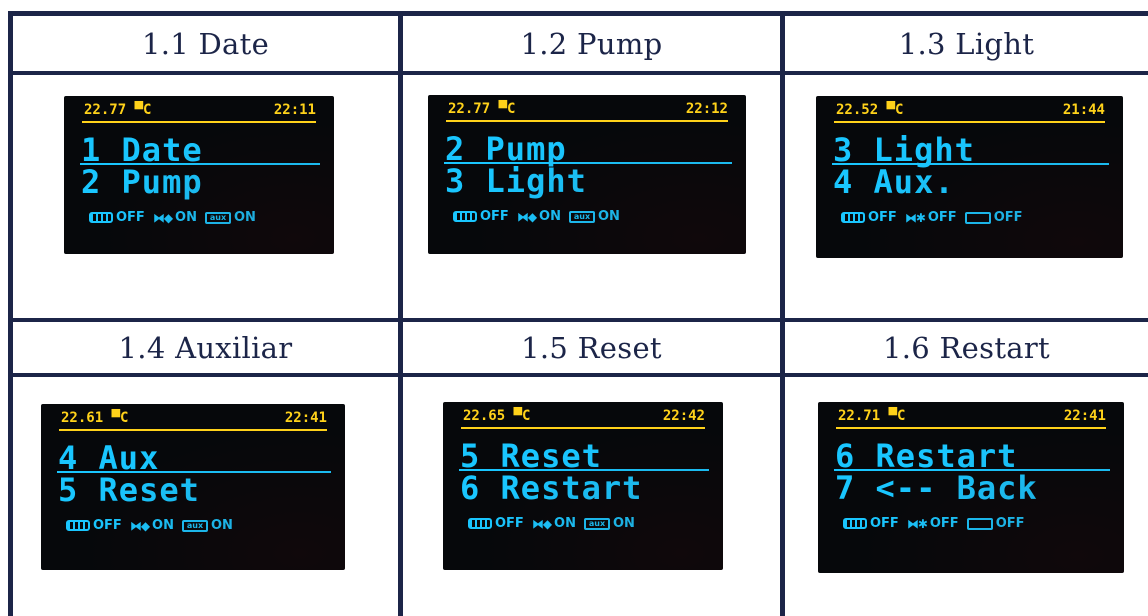  What do you see at coordinates (966, 43) in the screenshot?
I see `header-light: 1.3 Light` at bounding box center [966, 43].